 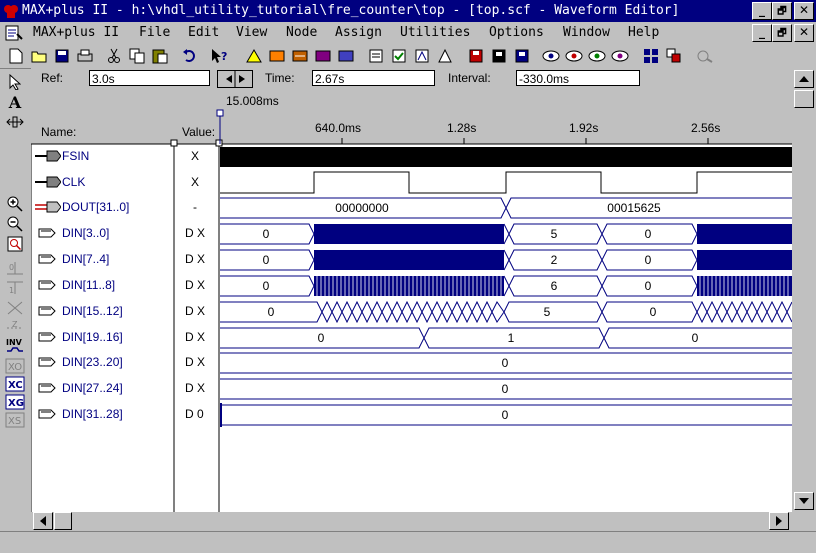 What do you see at coordinates (506, 234) in the screenshot?
I see `wave-din-3-0: 0 5 0` at bounding box center [506, 234].